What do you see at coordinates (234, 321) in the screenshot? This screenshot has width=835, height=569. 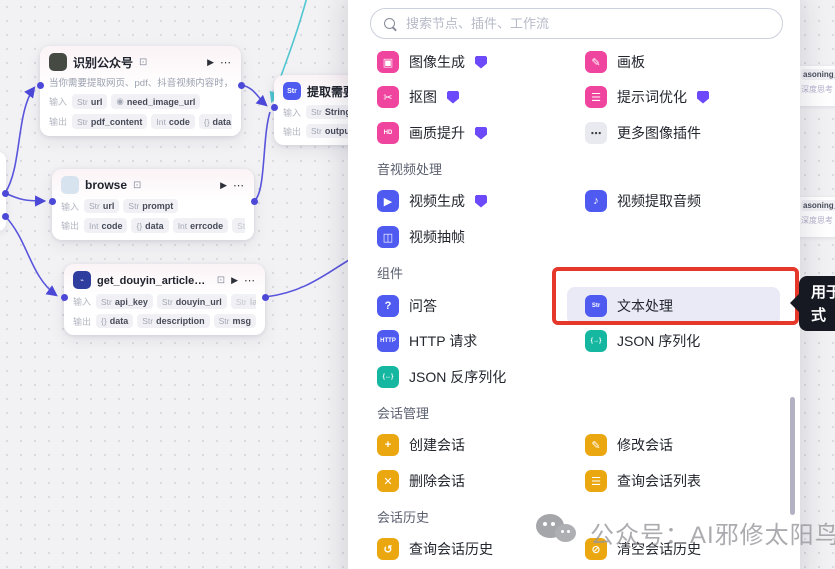 I see `param-tag: Str msg` at bounding box center [234, 321].